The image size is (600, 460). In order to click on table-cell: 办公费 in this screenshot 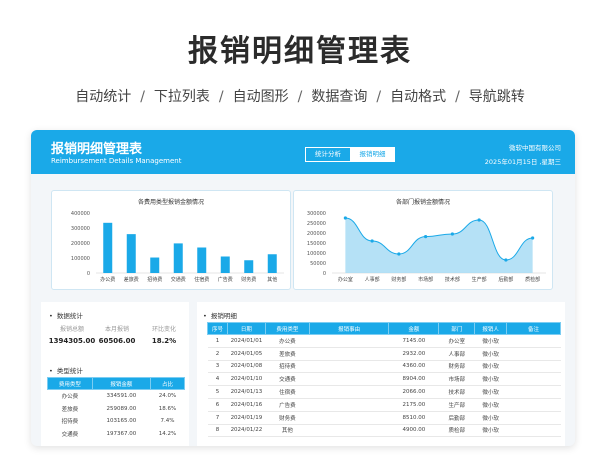, I will do `click(70, 397)`.